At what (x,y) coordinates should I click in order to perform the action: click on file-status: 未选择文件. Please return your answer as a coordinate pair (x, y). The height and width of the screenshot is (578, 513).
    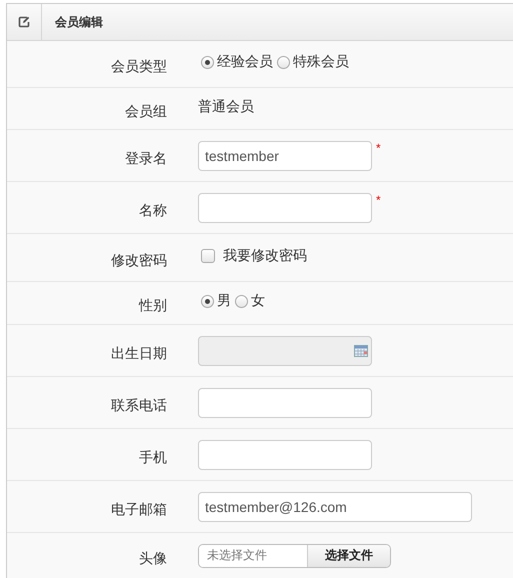
    Looking at the image, I should click on (253, 555).